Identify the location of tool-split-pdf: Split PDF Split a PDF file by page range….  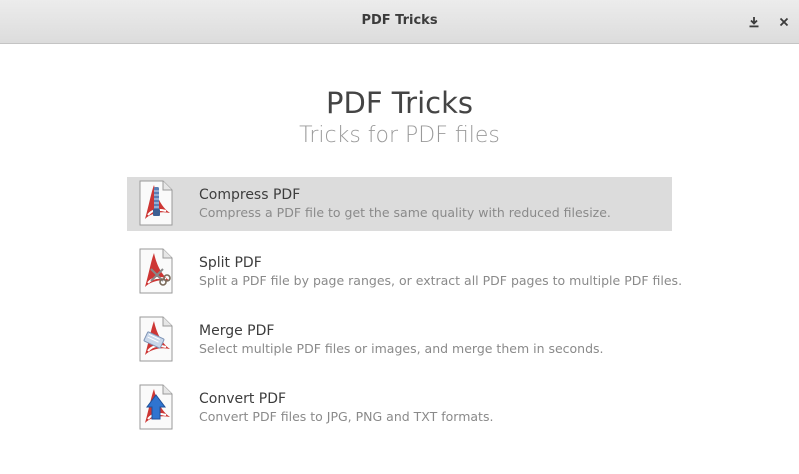
(404, 272).